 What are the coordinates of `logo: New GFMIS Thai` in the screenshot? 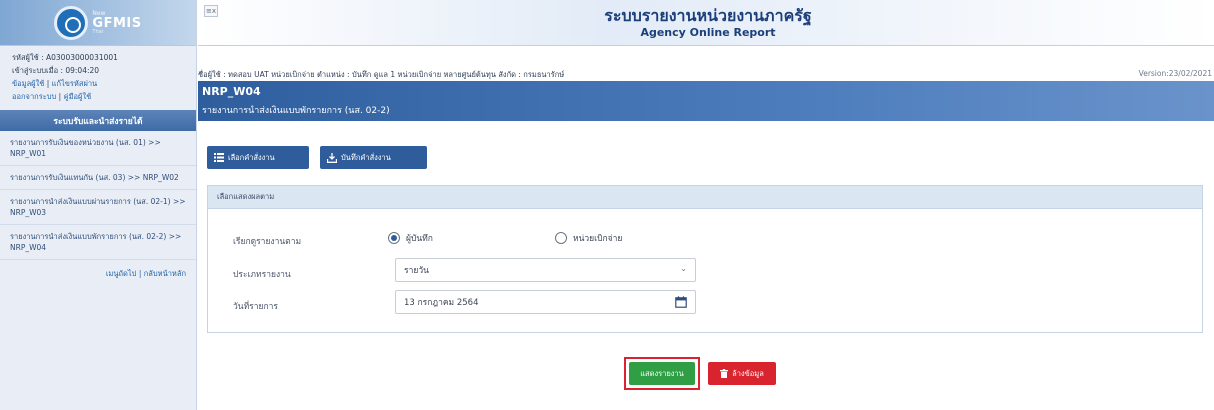 It's located at (98, 23).